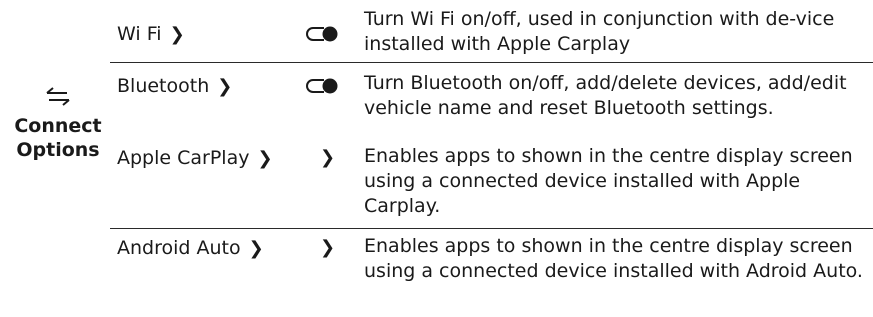 The image size is (873, 317). Describe the element at coordinates (179, 248) in the screenshot. I see `option-label: Android Auto` at that location.